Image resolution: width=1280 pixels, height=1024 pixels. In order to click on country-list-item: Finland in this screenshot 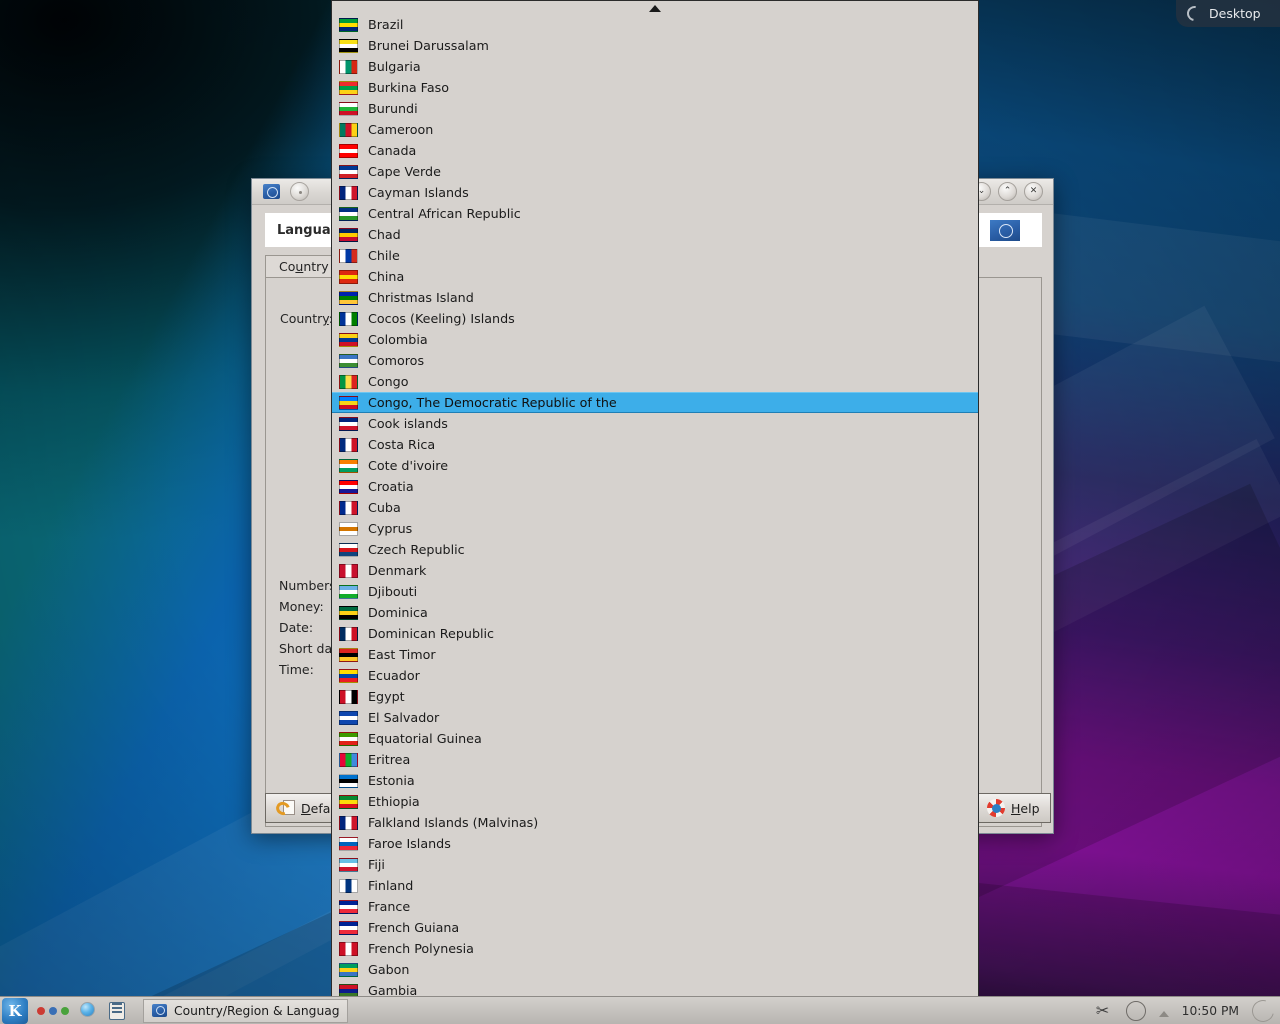, I will do `click(655, 885)`.